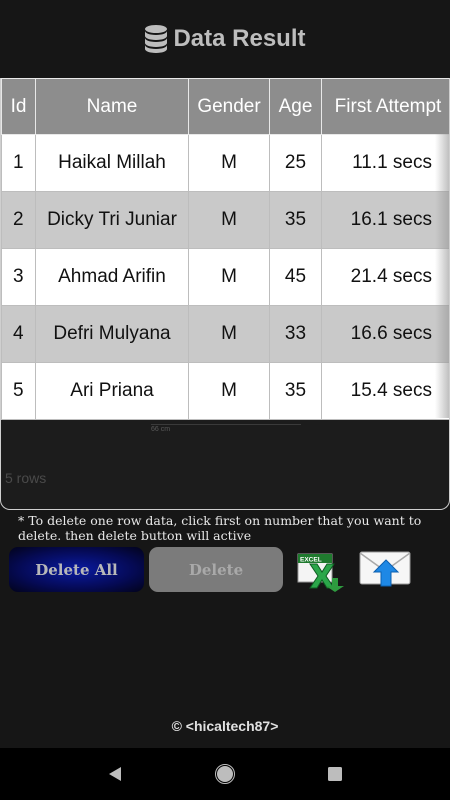  I want to click on table-row: 4 Defri Mulyana M 33 16.6 secs, so click(225, 334).